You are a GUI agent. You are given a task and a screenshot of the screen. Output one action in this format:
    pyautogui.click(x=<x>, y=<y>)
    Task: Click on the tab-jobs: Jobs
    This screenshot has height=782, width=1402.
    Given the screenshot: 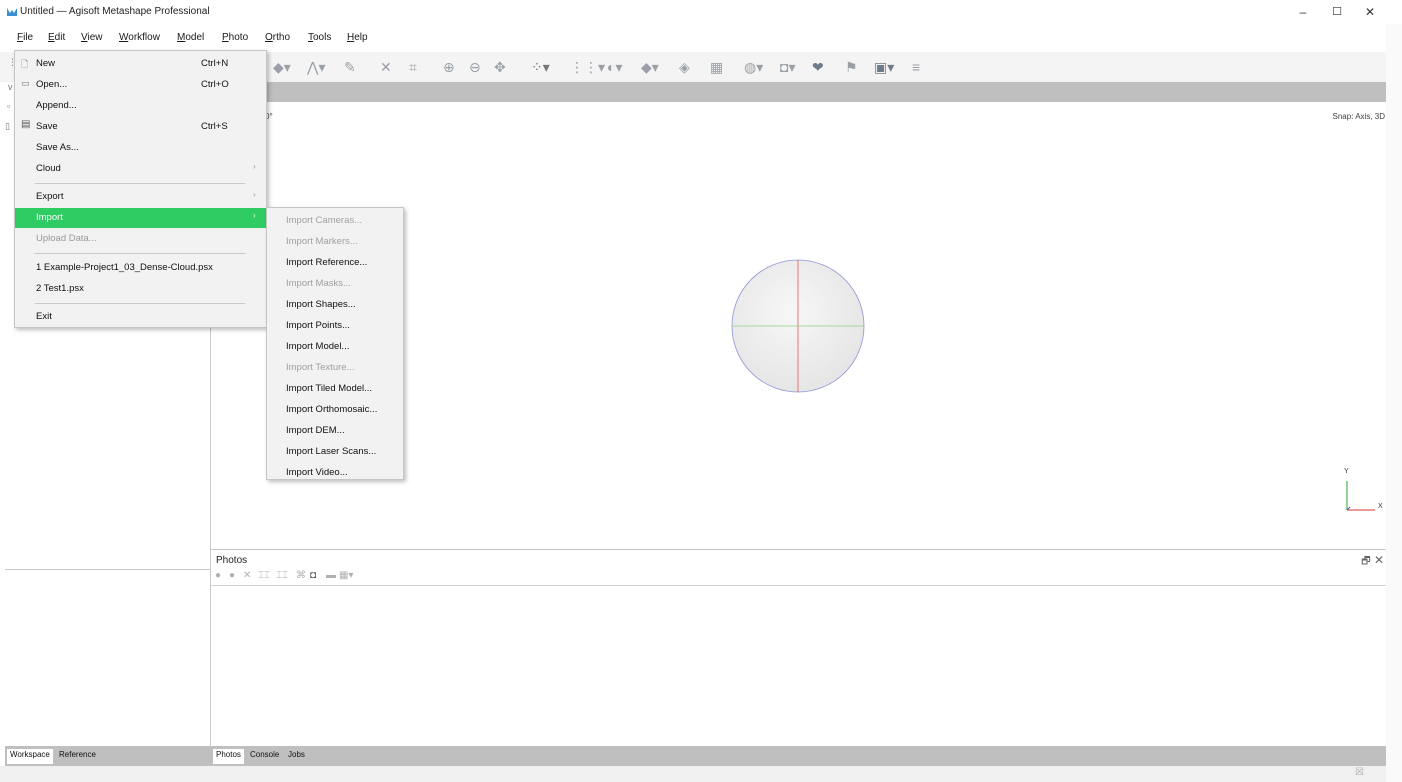 What is the action you would take?
    pyautogui.click(x=296, y=756)
    